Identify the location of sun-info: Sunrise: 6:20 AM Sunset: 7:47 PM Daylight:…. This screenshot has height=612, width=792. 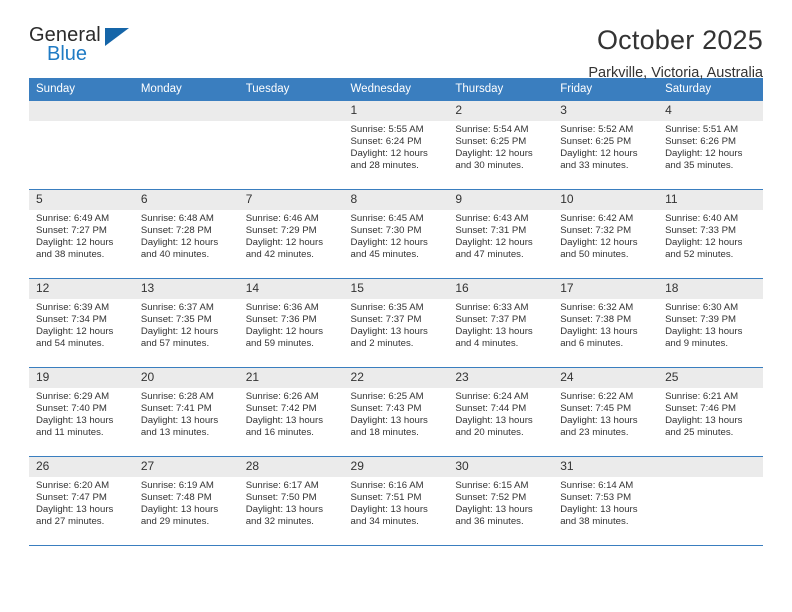
(81, 502).